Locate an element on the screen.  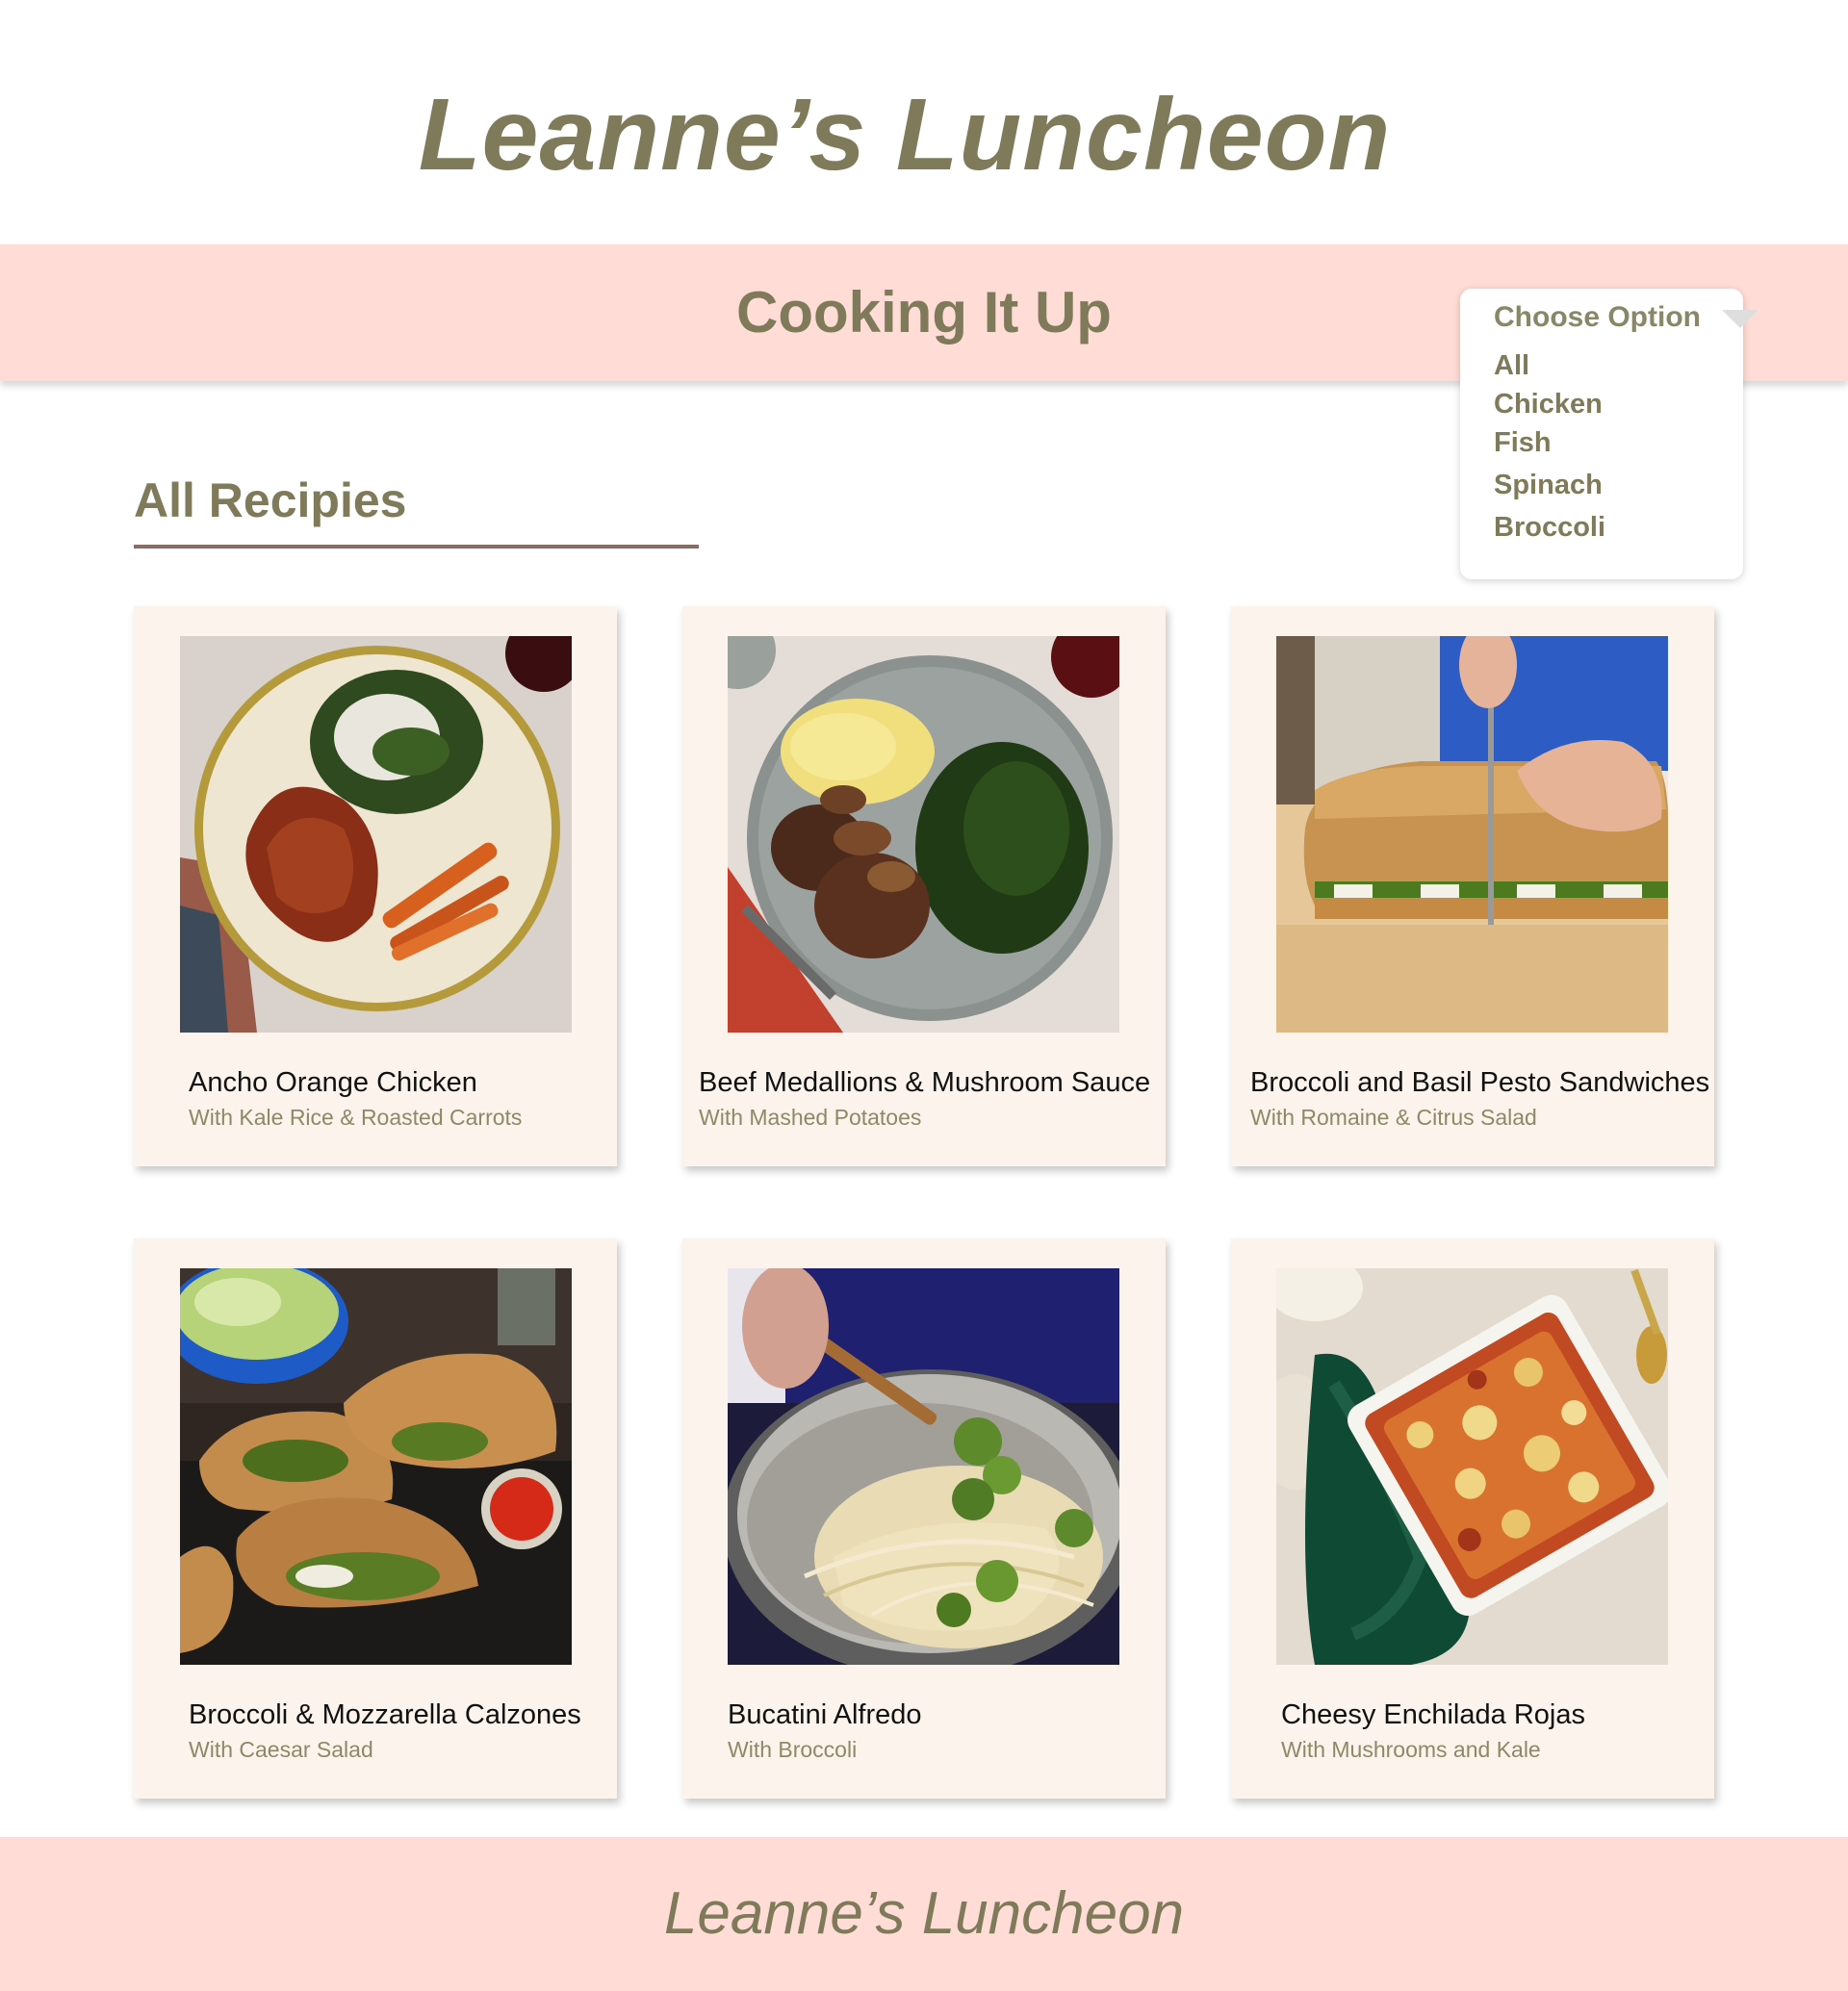
footer-title: Leanne’s Luncheon is located at coordinates (924, 1914).